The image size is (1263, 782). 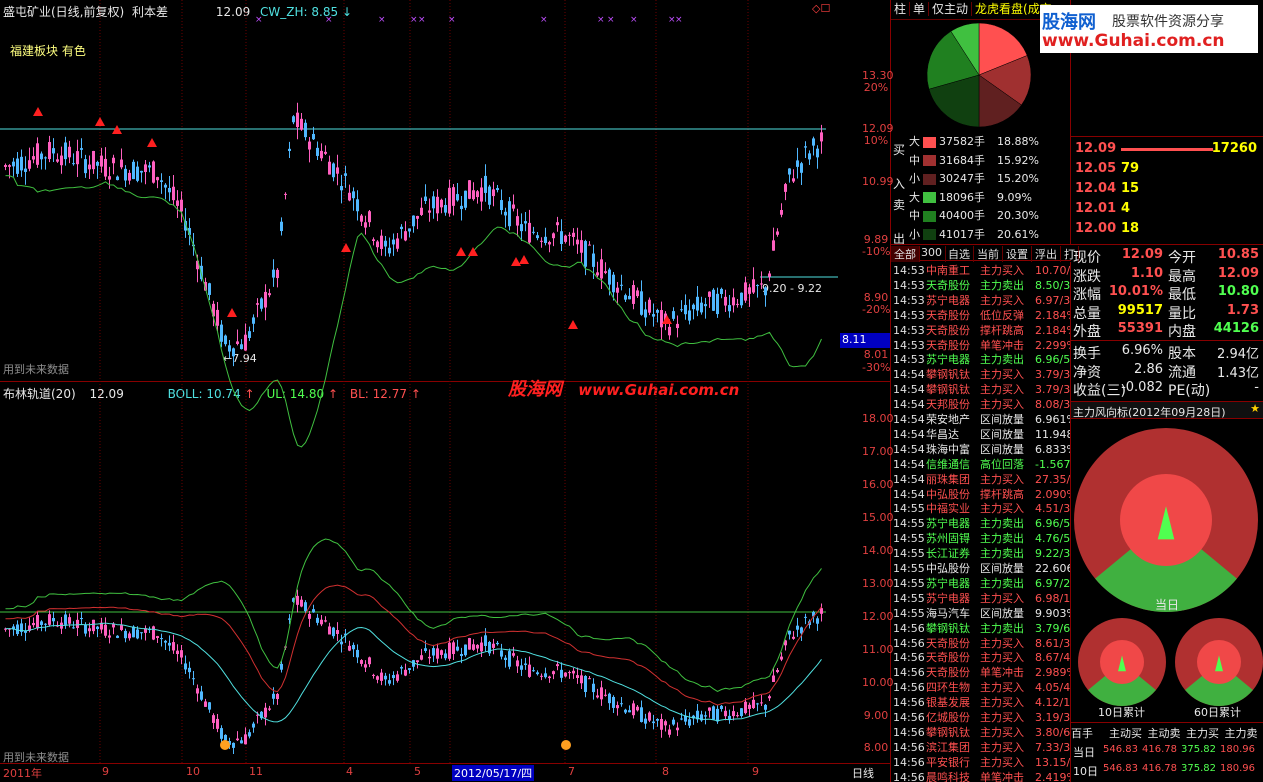 What do you see at coordinates (876, 87) in the screenshot?
I see `upper-y-pct: 20%` at bounding box center [876, 87].